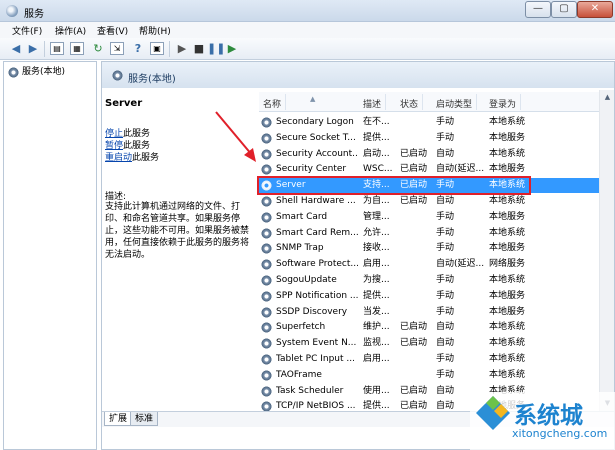  I want to click on service-name-cell: SNMP Trap, so click(300, 248).